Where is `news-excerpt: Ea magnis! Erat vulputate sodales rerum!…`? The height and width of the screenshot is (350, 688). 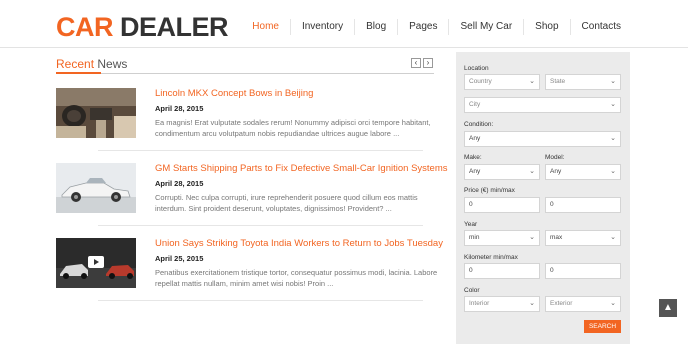
news-excerpt: Ea magnis! Erat vulputate sodales rerum!… is located at coordinates (293, 128).